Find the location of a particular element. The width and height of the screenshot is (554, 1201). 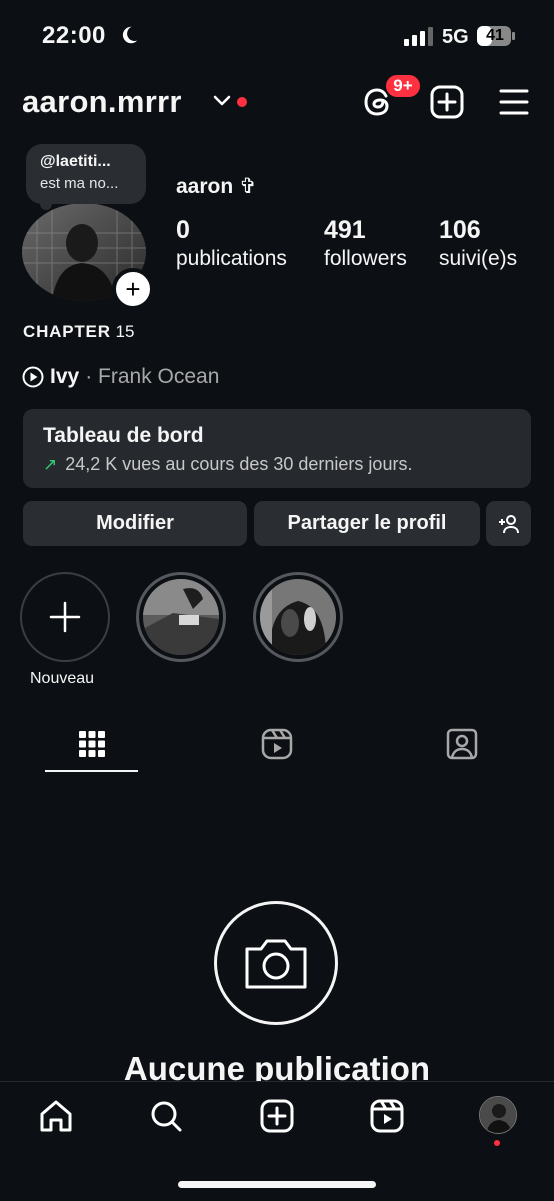

add-person-icon is located at coordinates (508, 523).